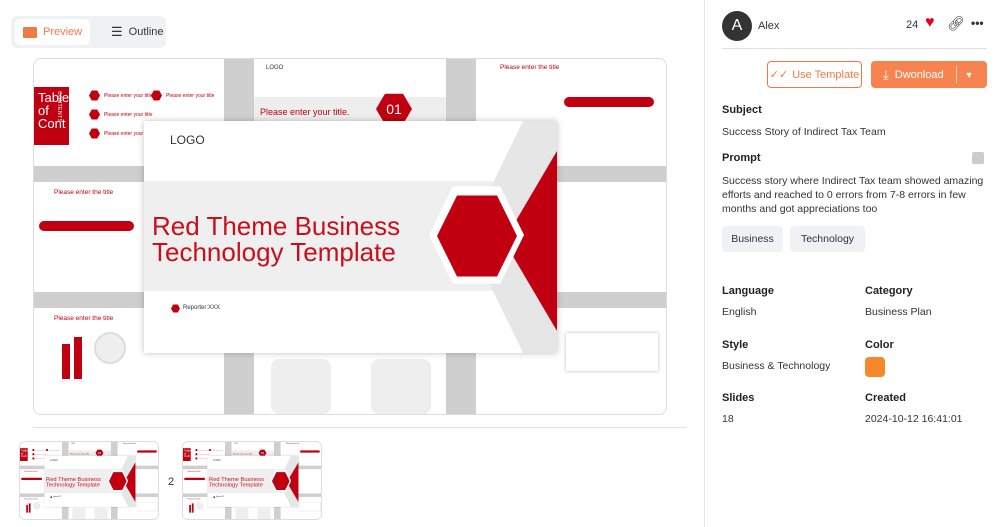 This screenshot has width=997, height=527. What do you see at coordinates (53, 32) in the screenshot?
I see `tab-preview: Preview` at bounding box center [53, 32].